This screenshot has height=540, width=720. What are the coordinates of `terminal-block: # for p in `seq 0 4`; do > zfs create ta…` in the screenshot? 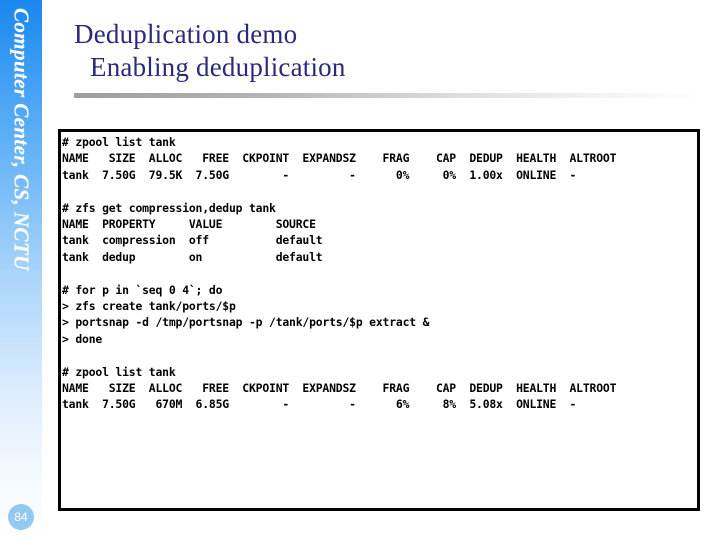 It's located at (246, 314).